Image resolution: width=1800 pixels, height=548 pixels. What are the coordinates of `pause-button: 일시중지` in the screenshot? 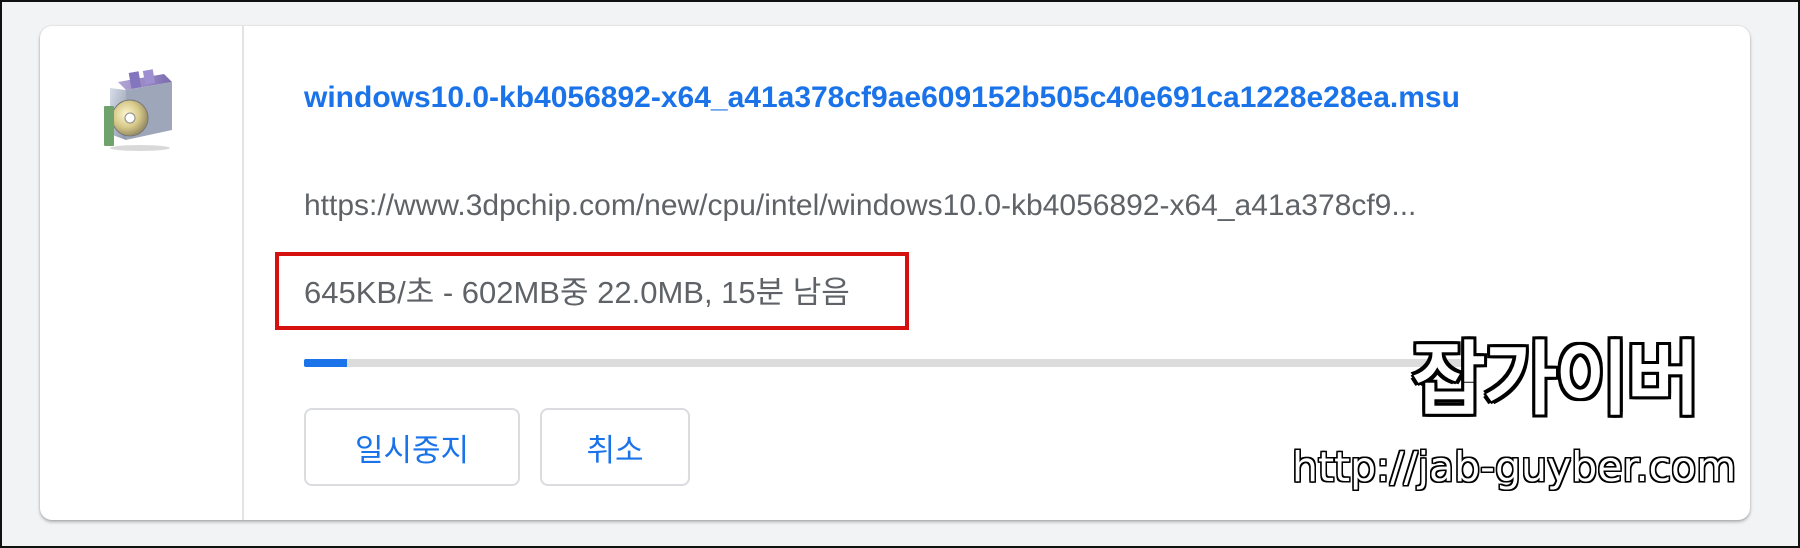 It's located at (412, 447).